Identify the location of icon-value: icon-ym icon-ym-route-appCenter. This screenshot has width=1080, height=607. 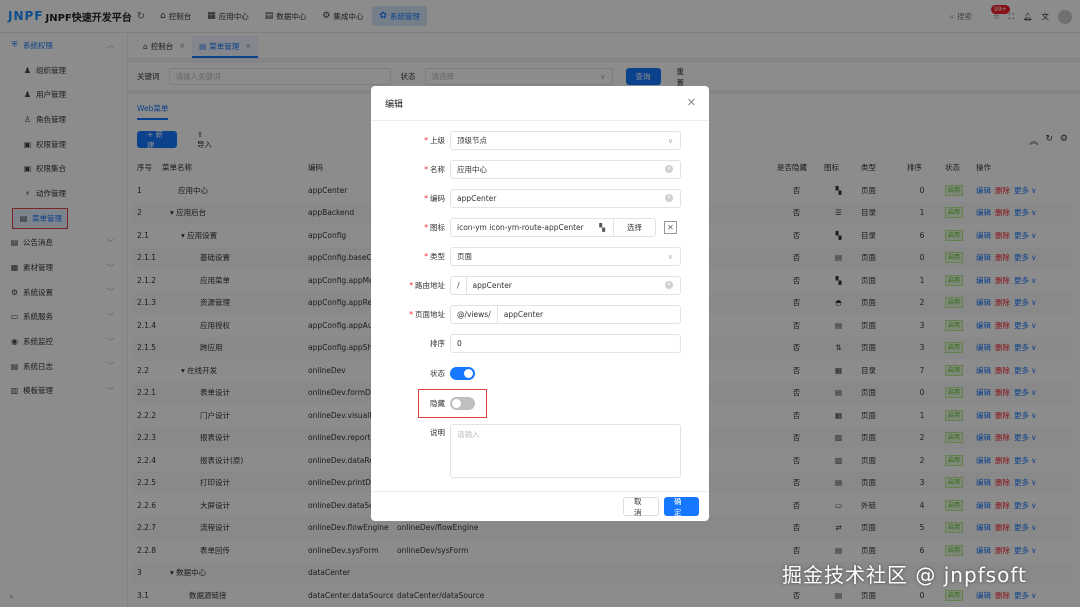
(520, 227).